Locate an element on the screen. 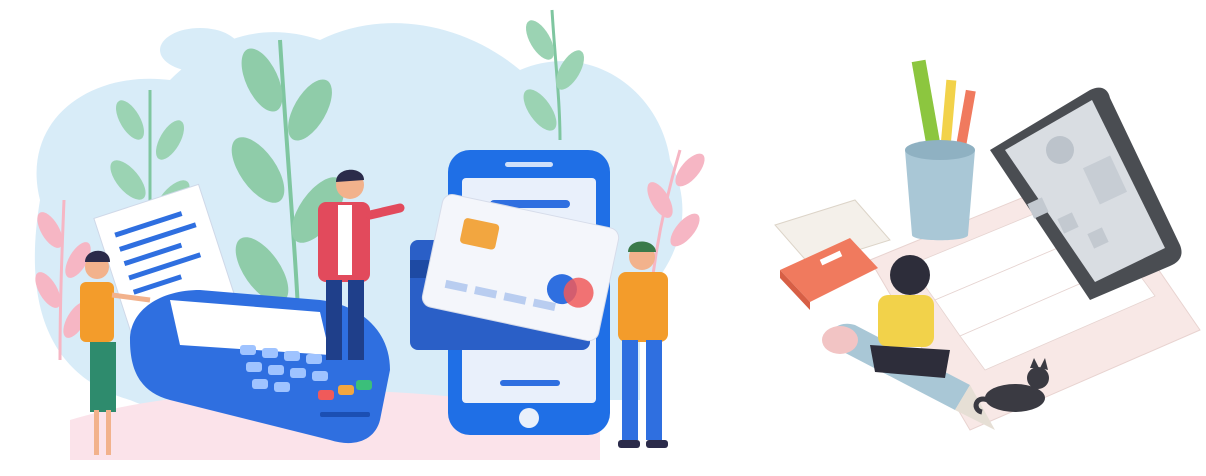 The width and height of the screenshot is (1206, 476). background-blob-top is located at coordinates (200, 50).